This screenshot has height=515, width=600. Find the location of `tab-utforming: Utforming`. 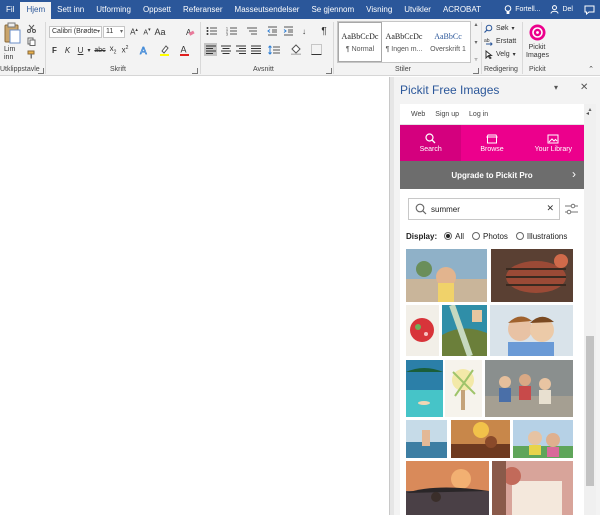

tab-utforming: Utforming is located at coordinates (113, 9).